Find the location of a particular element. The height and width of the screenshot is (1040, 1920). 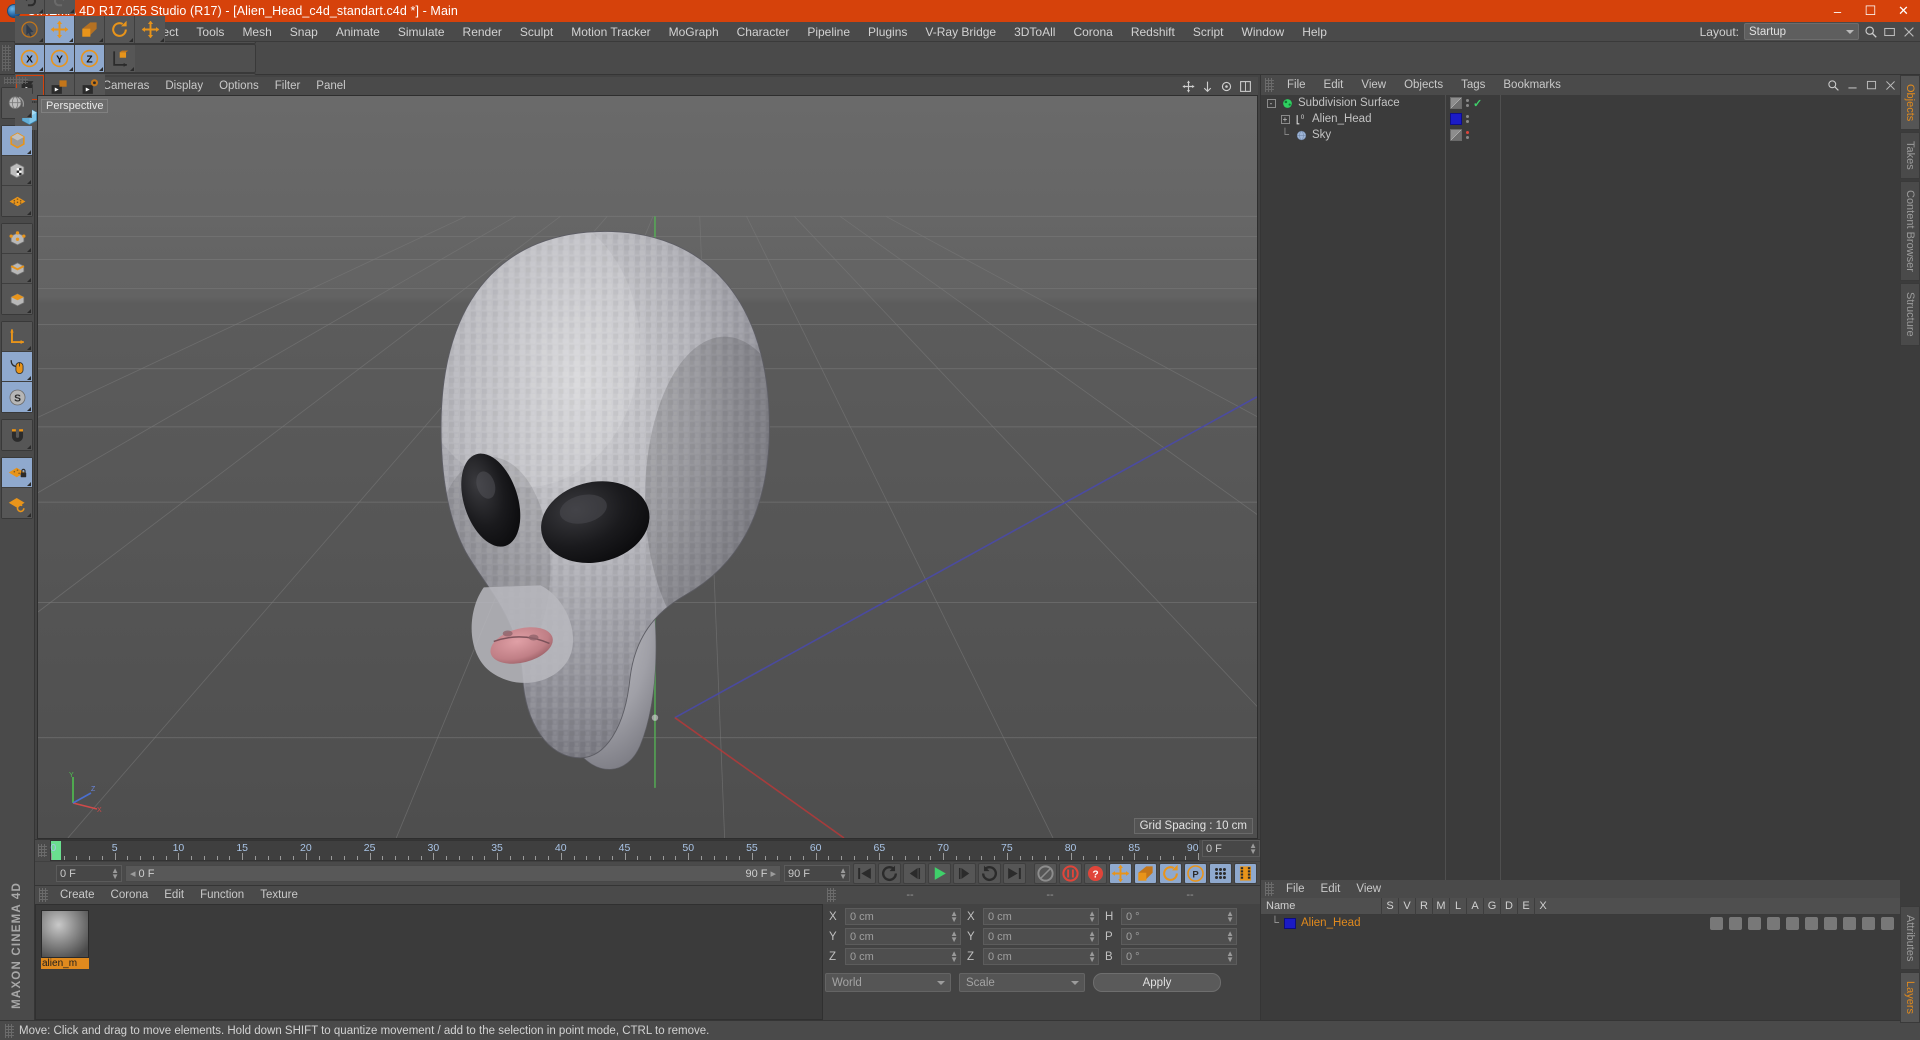

search-icon is located at coordinates (1833, 85).